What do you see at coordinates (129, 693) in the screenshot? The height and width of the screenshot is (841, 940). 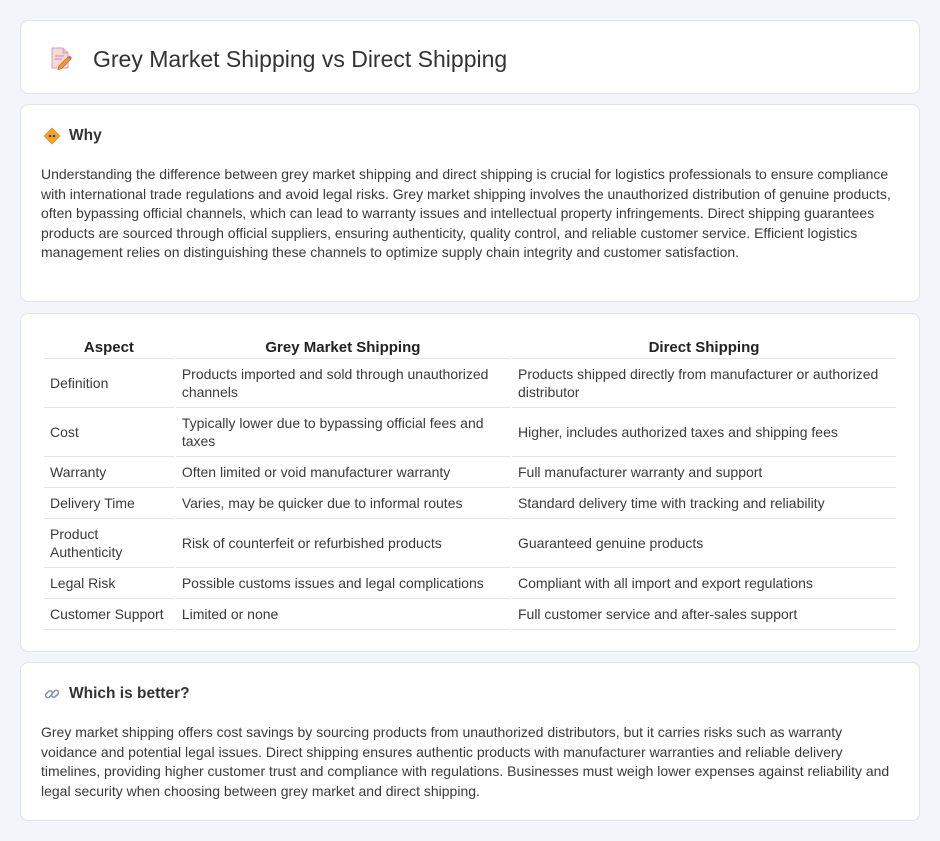 I see `better-title: Which is better?` at bounding box center [129, 693].